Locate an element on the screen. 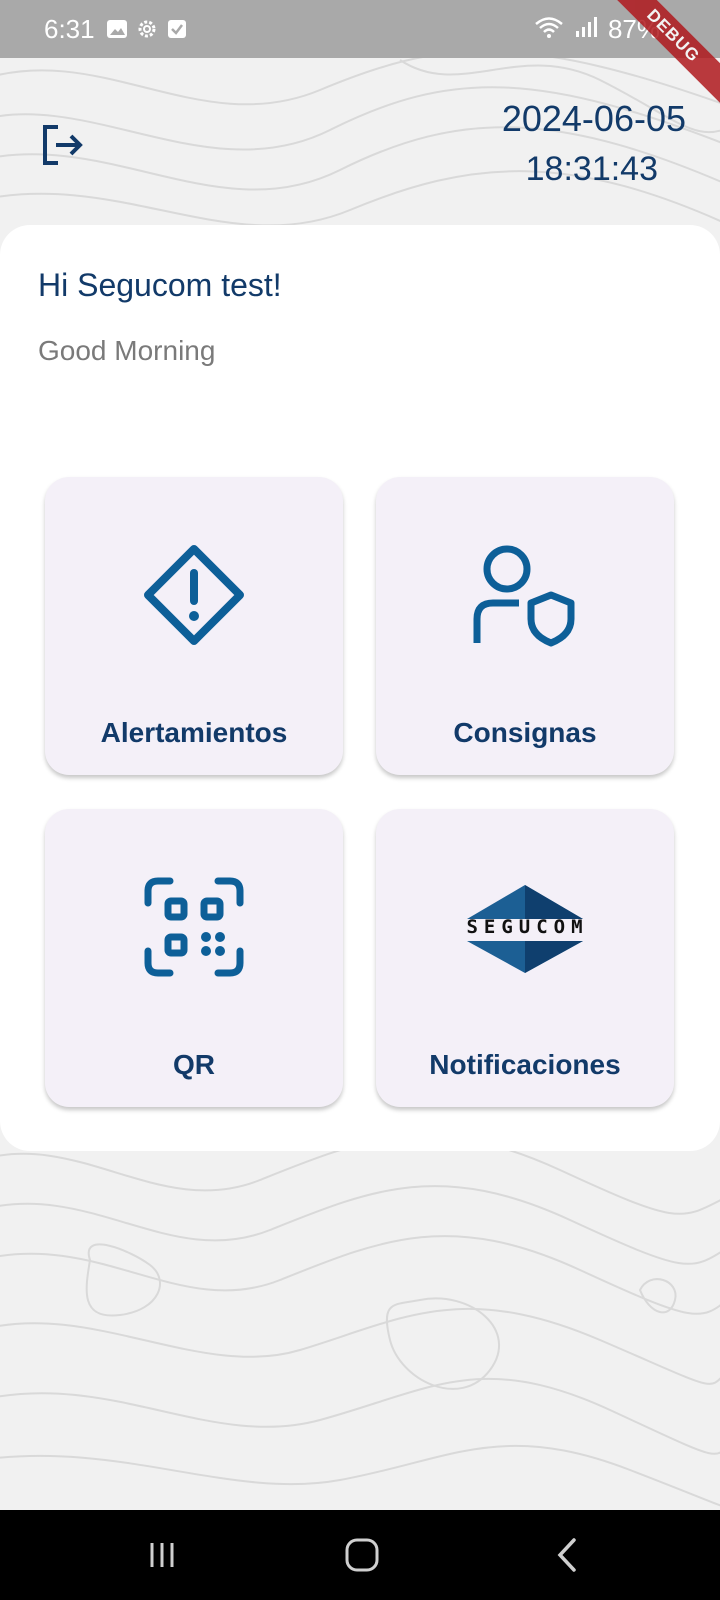 This screenshot has height=1600, width=720. back-icon is located at coordinates (566, 1555).